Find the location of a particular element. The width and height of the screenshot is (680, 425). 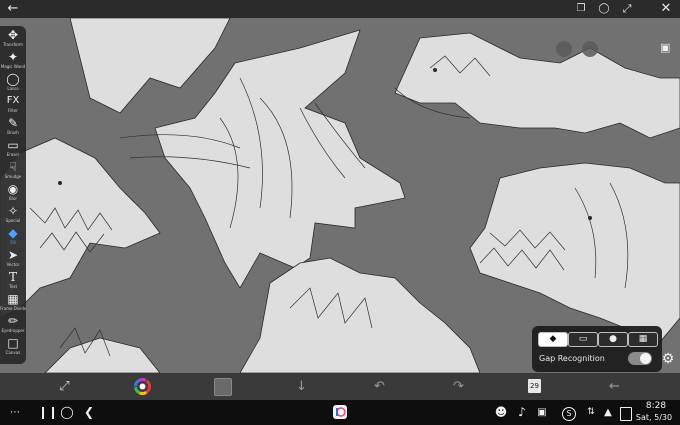

color-swatch is located at coordinates (223, 387).